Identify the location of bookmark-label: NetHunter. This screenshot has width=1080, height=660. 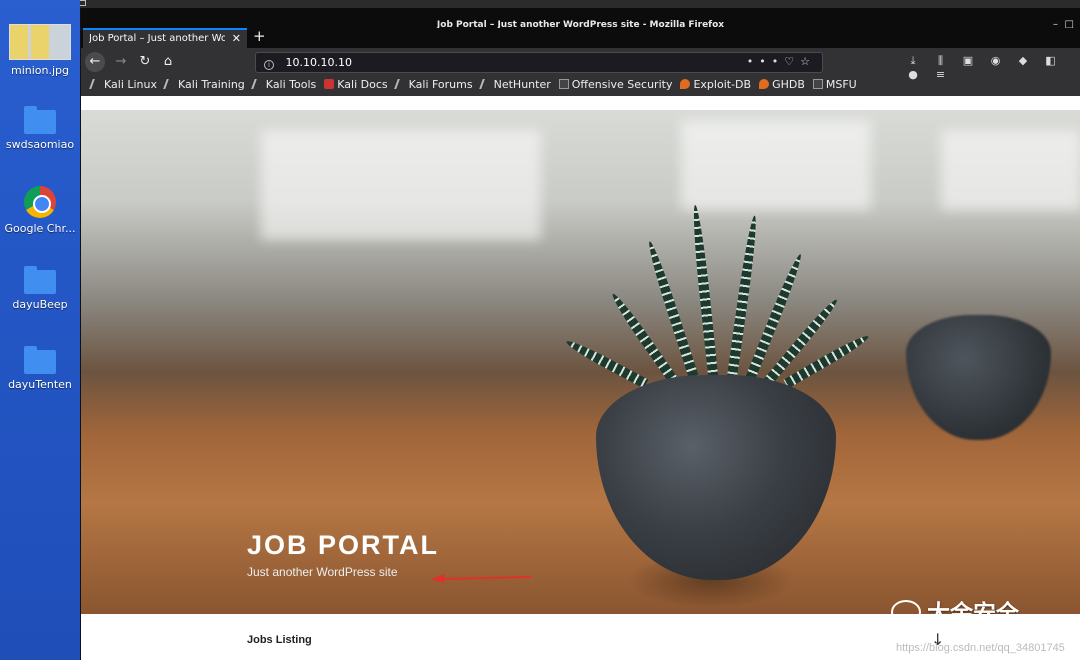
(522, 84).